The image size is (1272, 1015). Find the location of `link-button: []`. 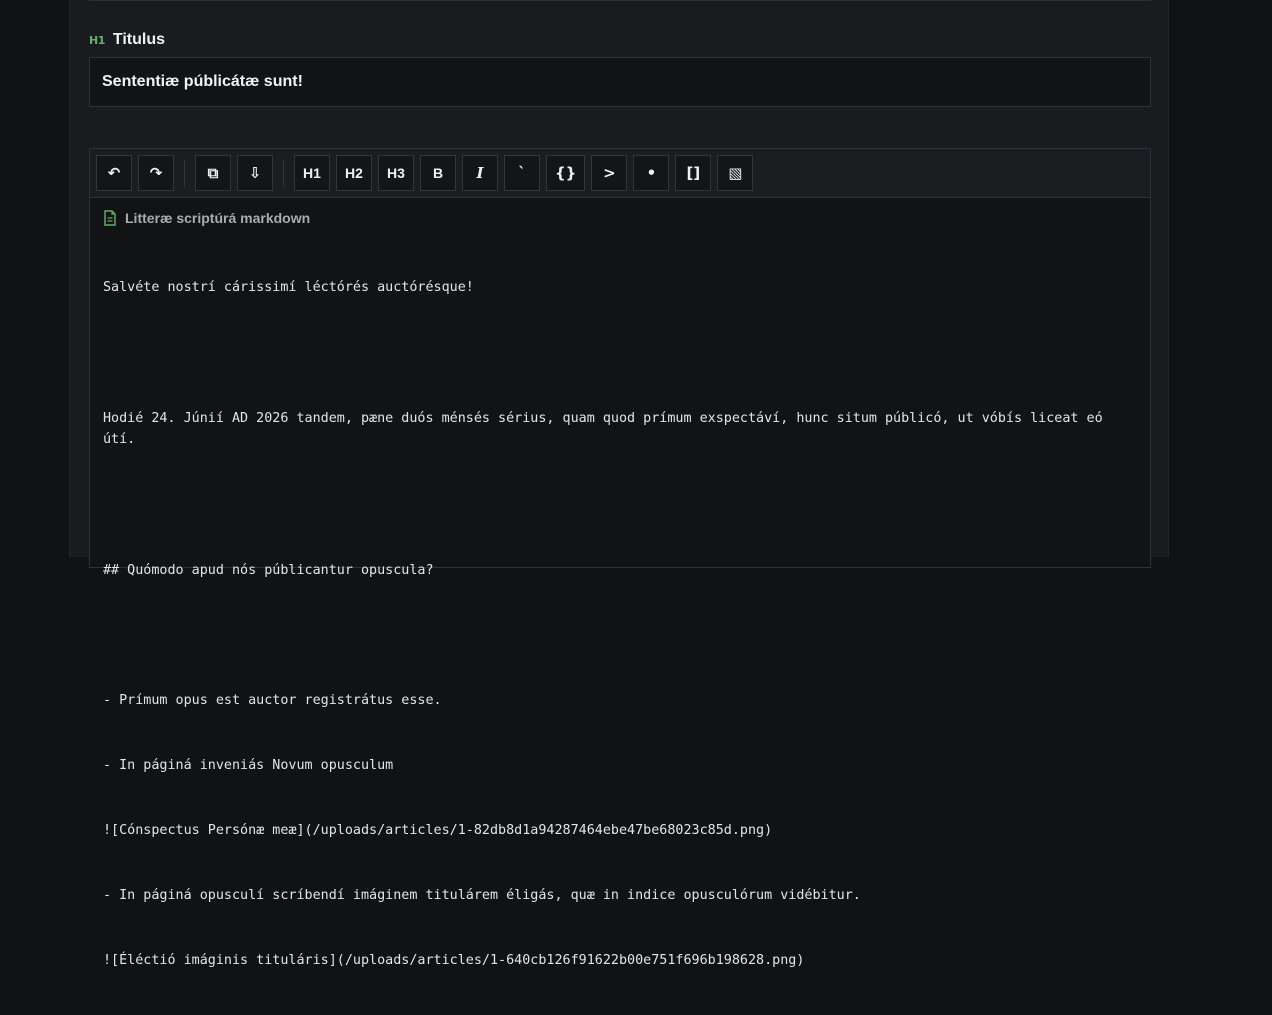

link-button: [] is located at coordinates (693, 173).